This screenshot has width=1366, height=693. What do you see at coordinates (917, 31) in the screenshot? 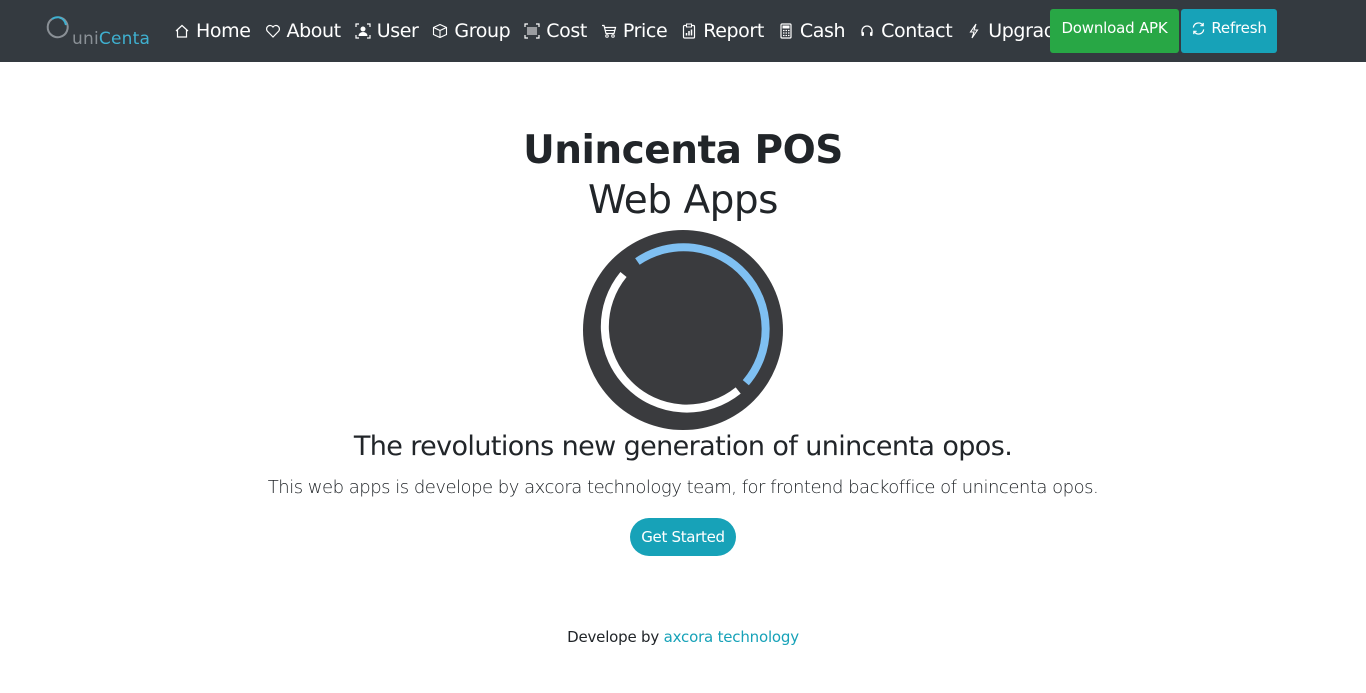
I see `nav-label: Contact` at bounding box center [917, 31].